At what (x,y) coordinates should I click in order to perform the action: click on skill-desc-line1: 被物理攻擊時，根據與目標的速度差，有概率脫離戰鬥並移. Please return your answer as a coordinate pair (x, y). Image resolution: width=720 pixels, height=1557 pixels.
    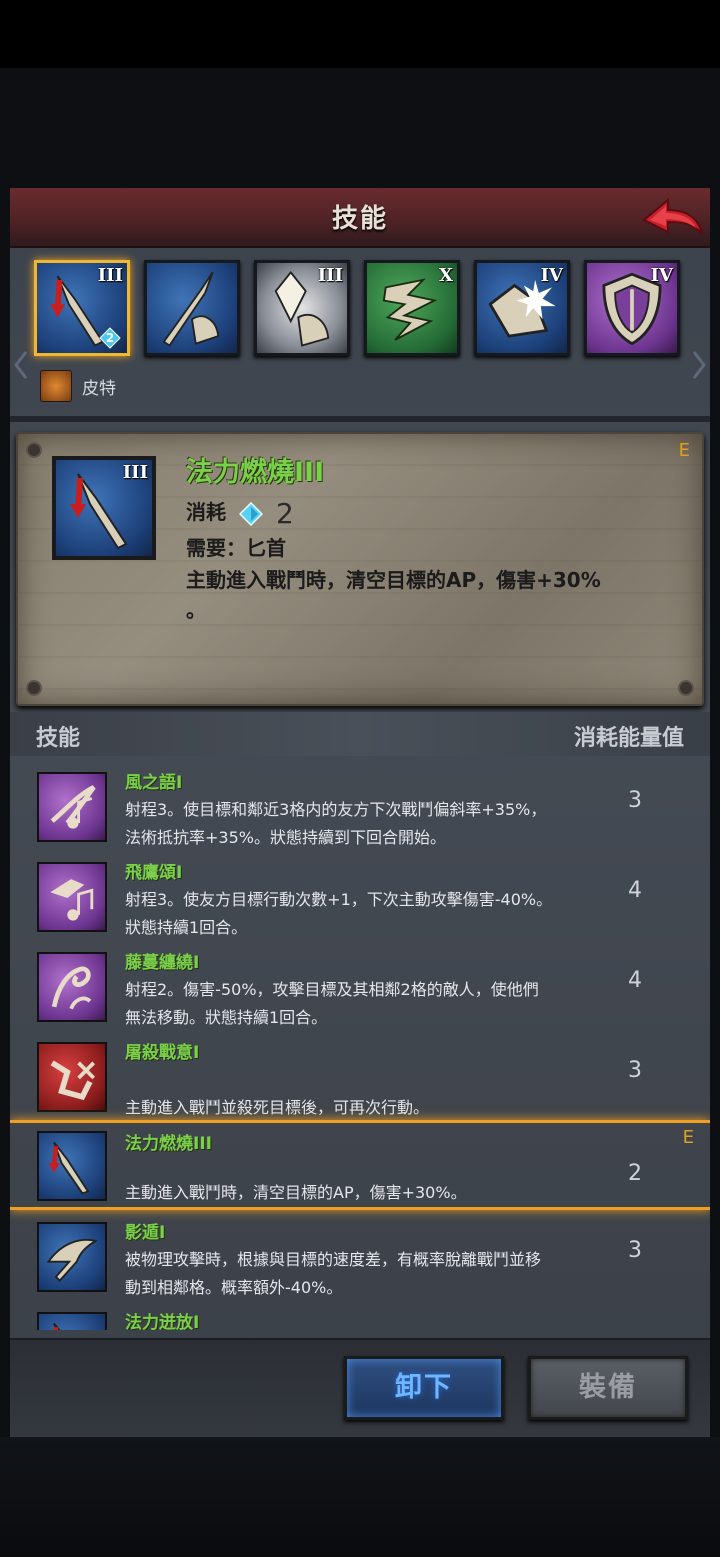
    Looking at the image, I should click on (333, 1259).